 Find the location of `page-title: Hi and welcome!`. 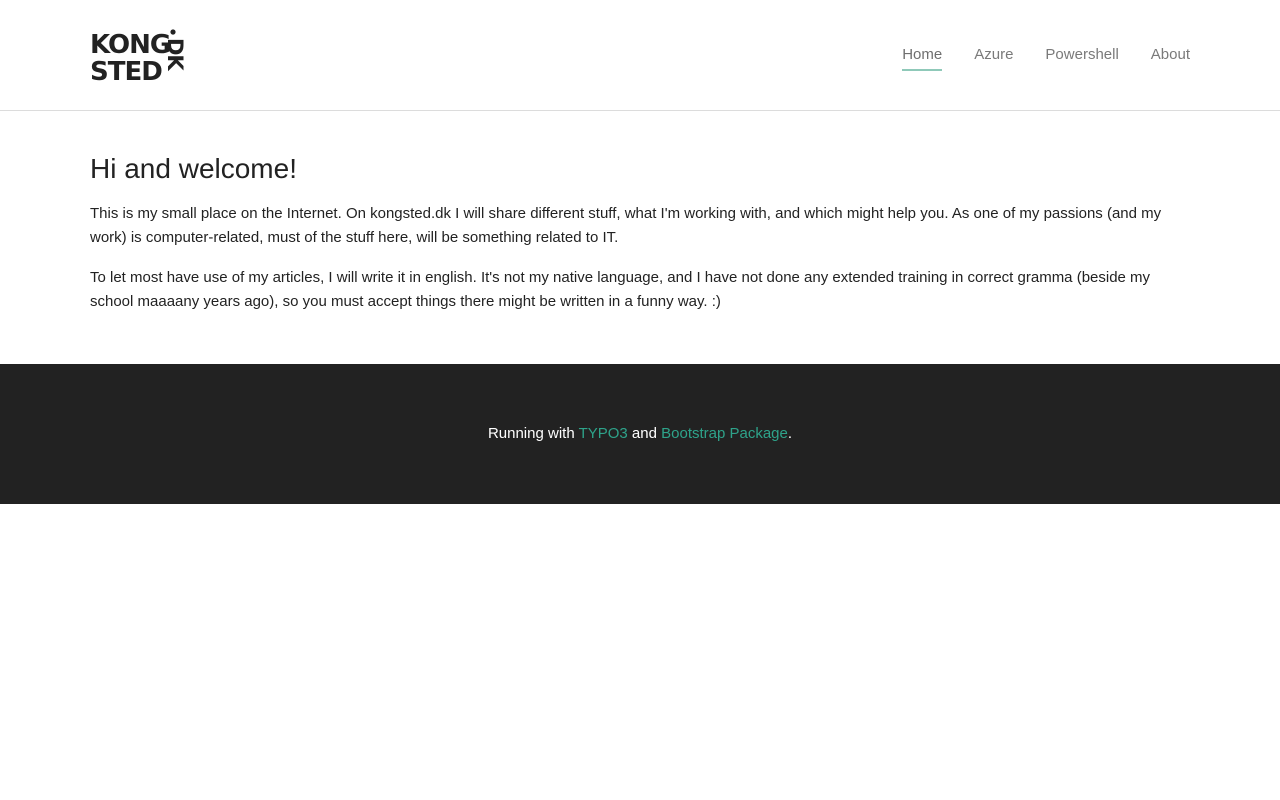

page-title: Hi and welcome! is located at coordinates (193, 168).